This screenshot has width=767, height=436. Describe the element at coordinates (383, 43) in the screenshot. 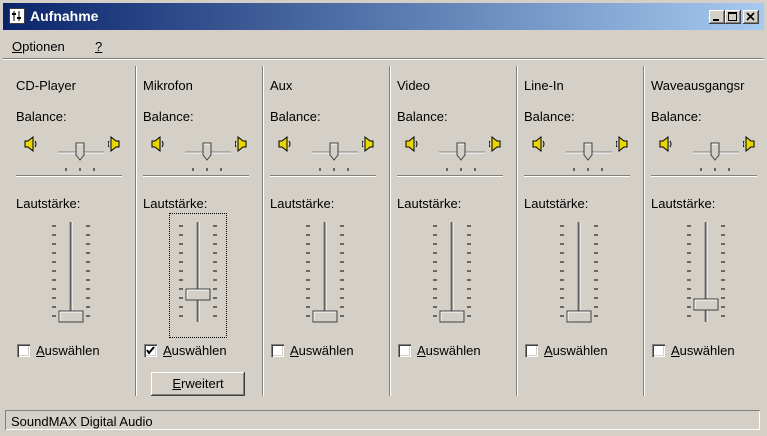

I see `menu-bar: Optionen ?` at that location.